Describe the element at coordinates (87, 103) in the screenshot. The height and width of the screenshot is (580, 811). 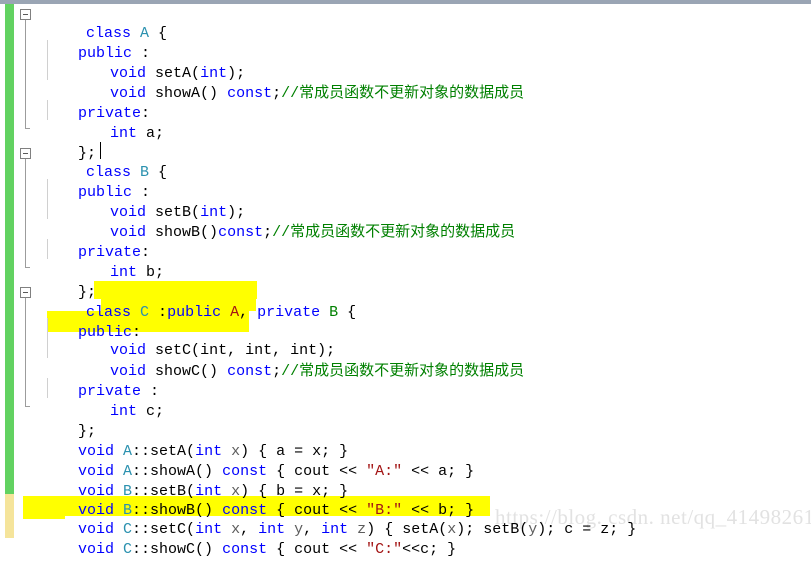
I see `code-line-5: private:` at that location.